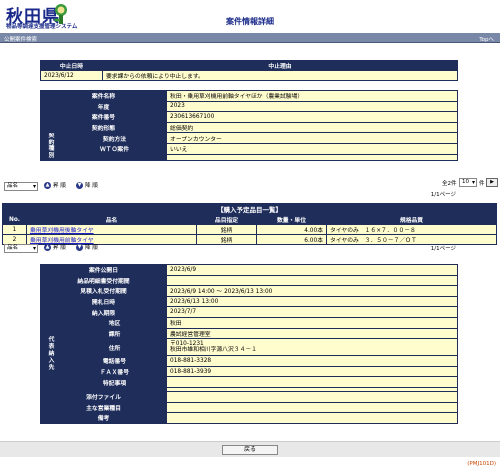  Describe the element at coordinates (312, 322) in the screenshot. I see `region: 秋田` at that location.